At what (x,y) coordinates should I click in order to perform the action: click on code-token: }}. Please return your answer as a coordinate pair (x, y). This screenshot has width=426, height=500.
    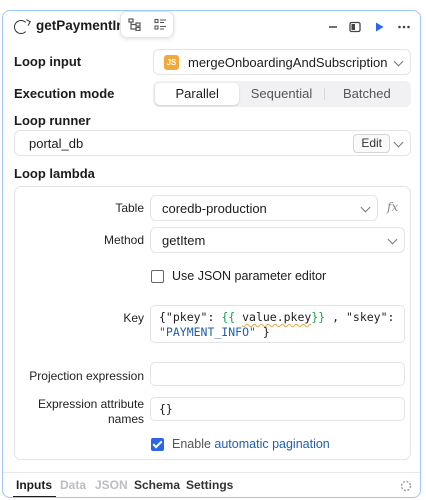
    Looking at the image, I should click on (318, 317).